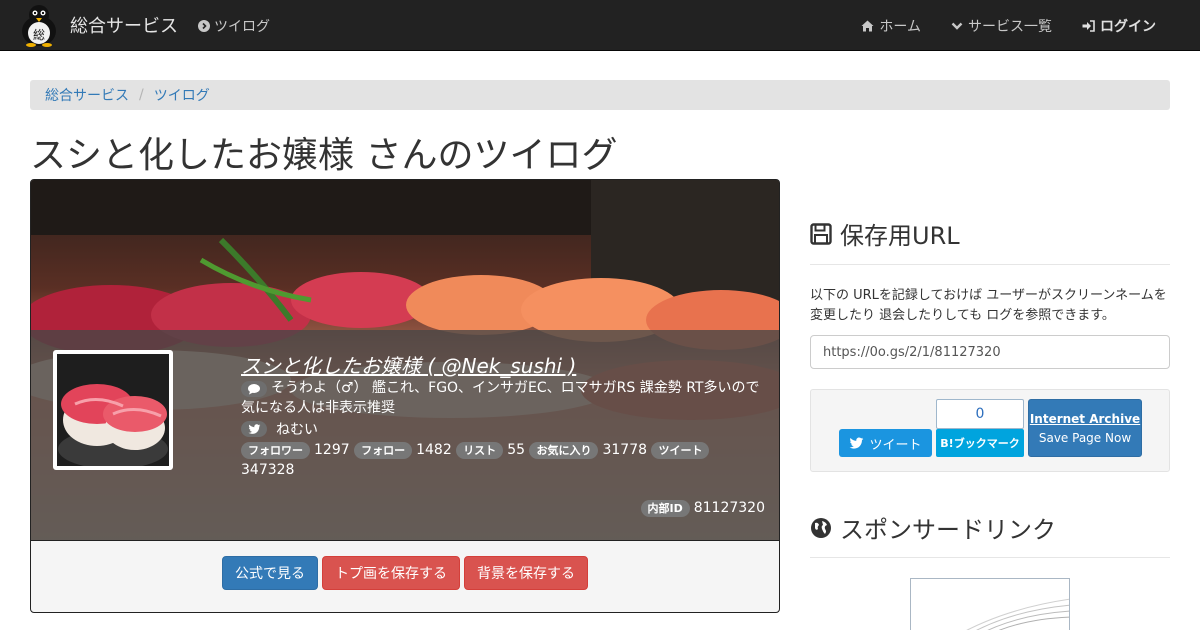 This screenshot has width=1200, height=630. I want to click on brand-link: 総 総合サービス, so click(98, 25).